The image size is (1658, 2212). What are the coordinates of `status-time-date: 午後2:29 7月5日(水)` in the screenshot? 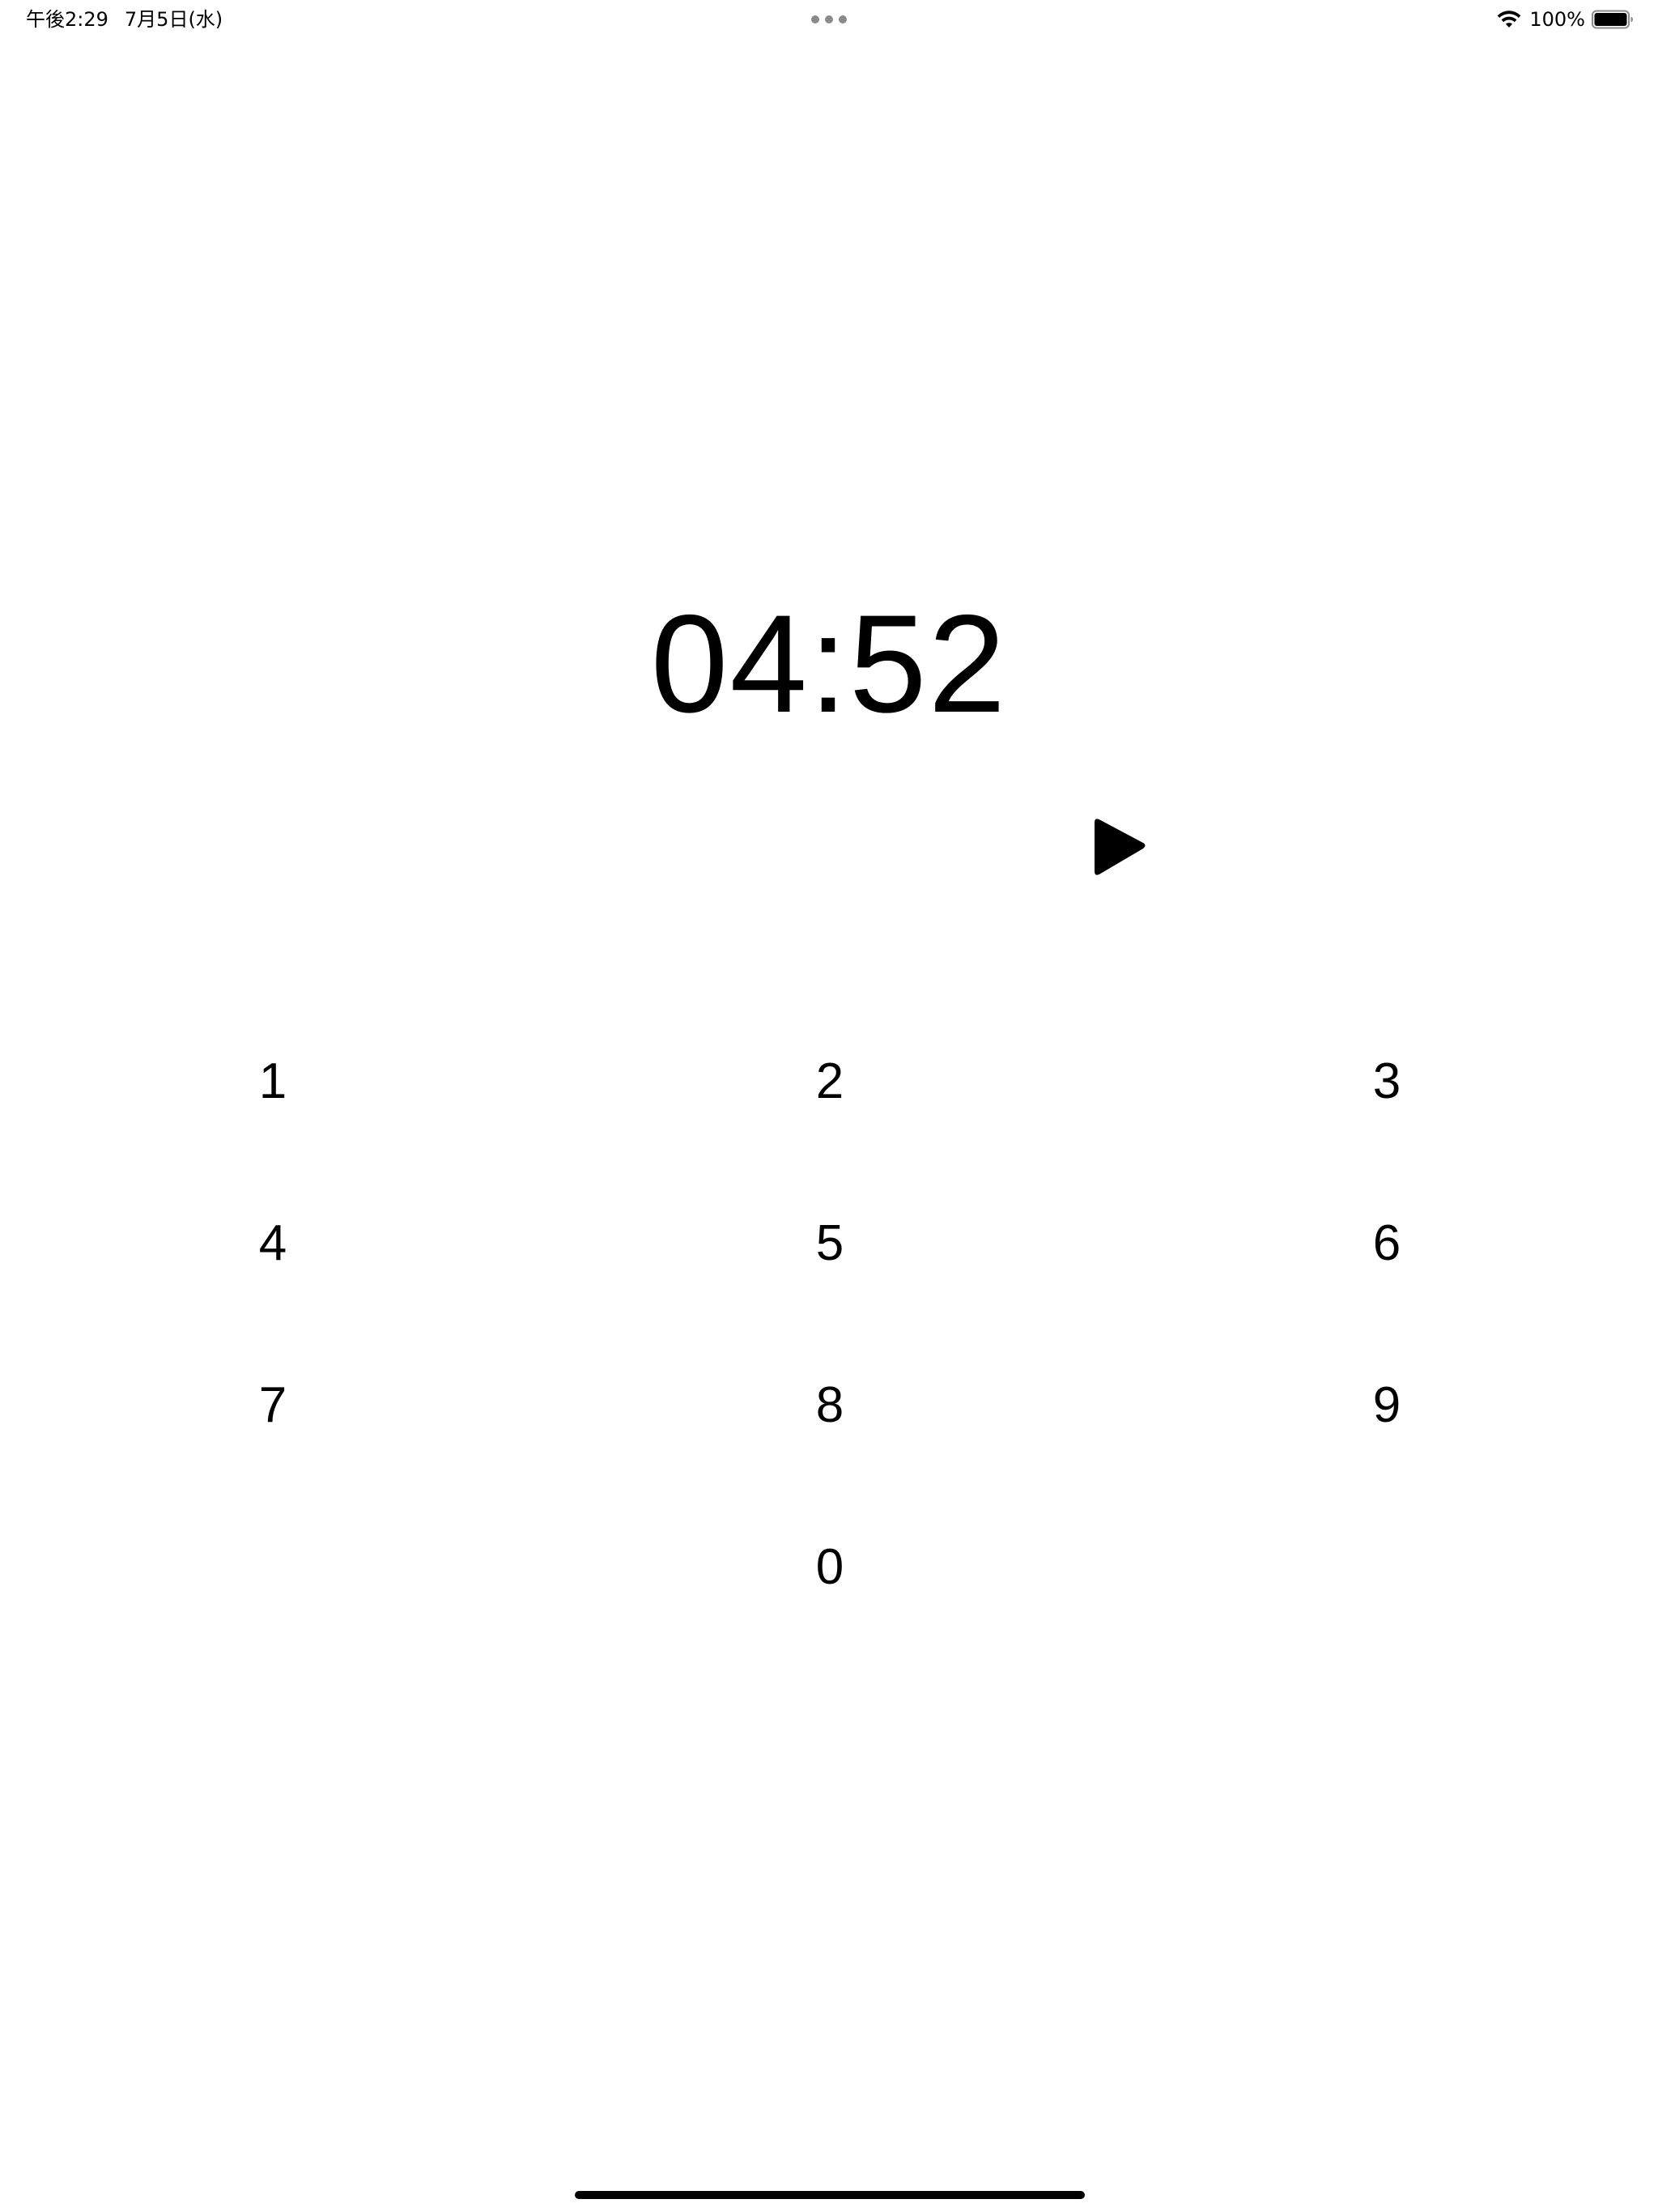 It's located at (124, 19).